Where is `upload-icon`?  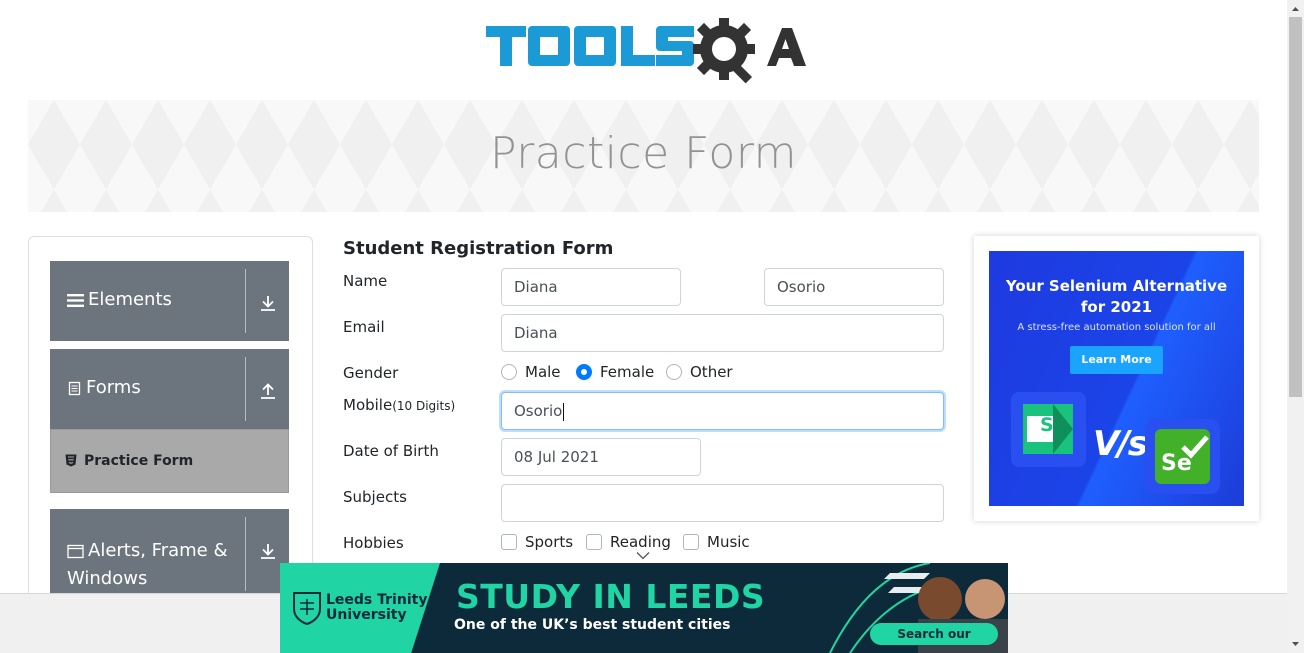
upload-icon is located at coordinates (268, 391).